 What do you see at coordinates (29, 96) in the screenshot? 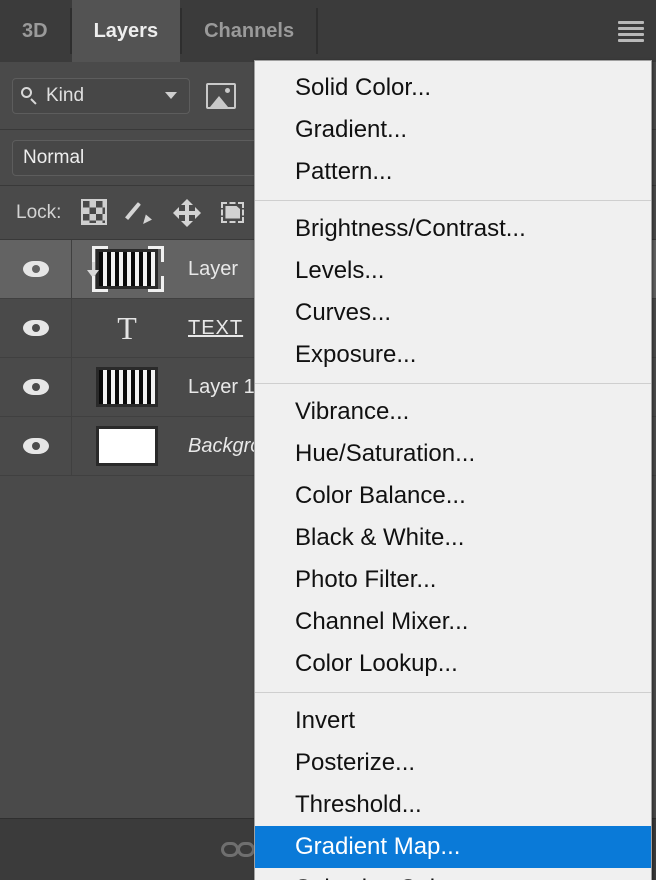
I see `search-icon` at bounding box center [29, 96].